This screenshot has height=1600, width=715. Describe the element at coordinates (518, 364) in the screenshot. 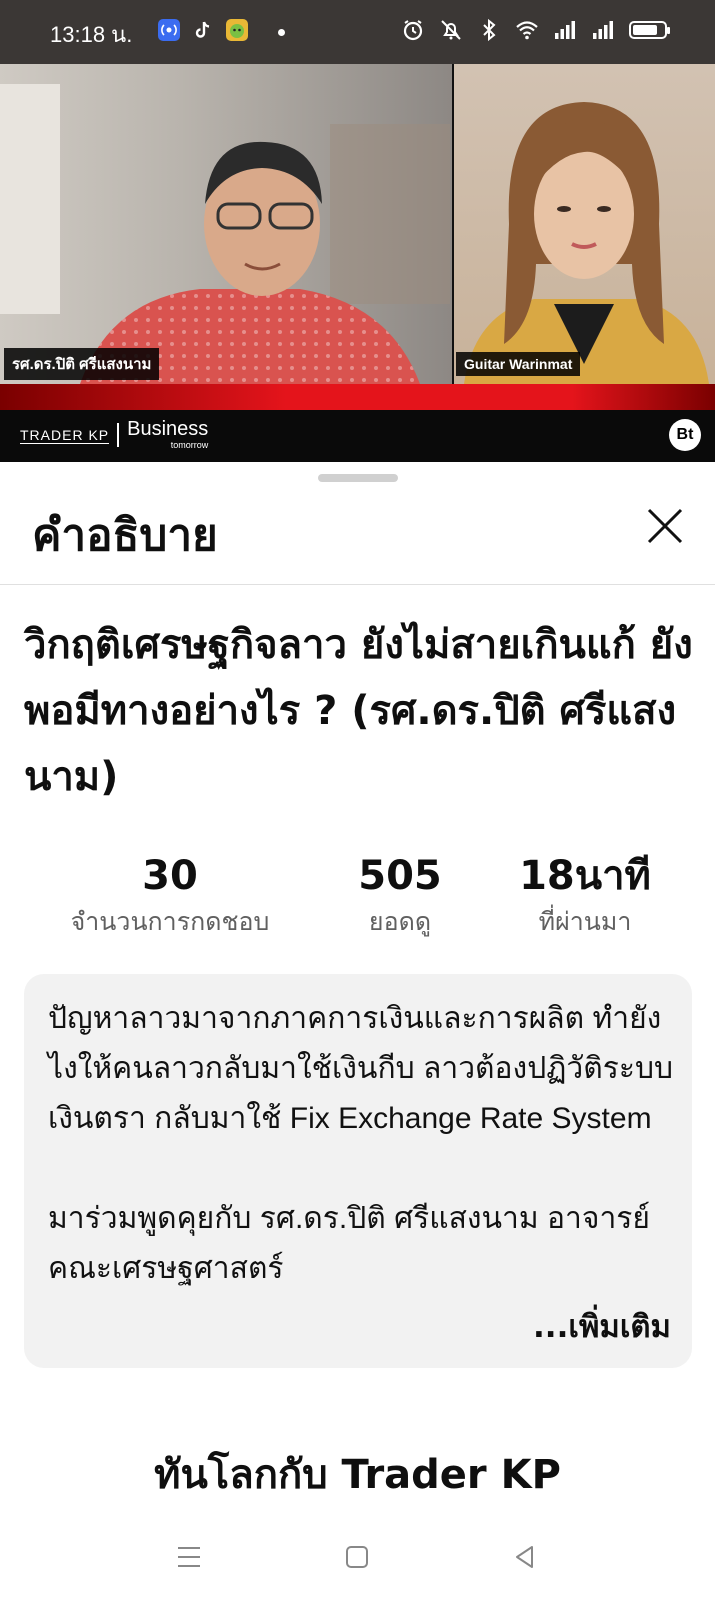

I see `guest-right-name-tag: Guitar Warinmat` at that location.